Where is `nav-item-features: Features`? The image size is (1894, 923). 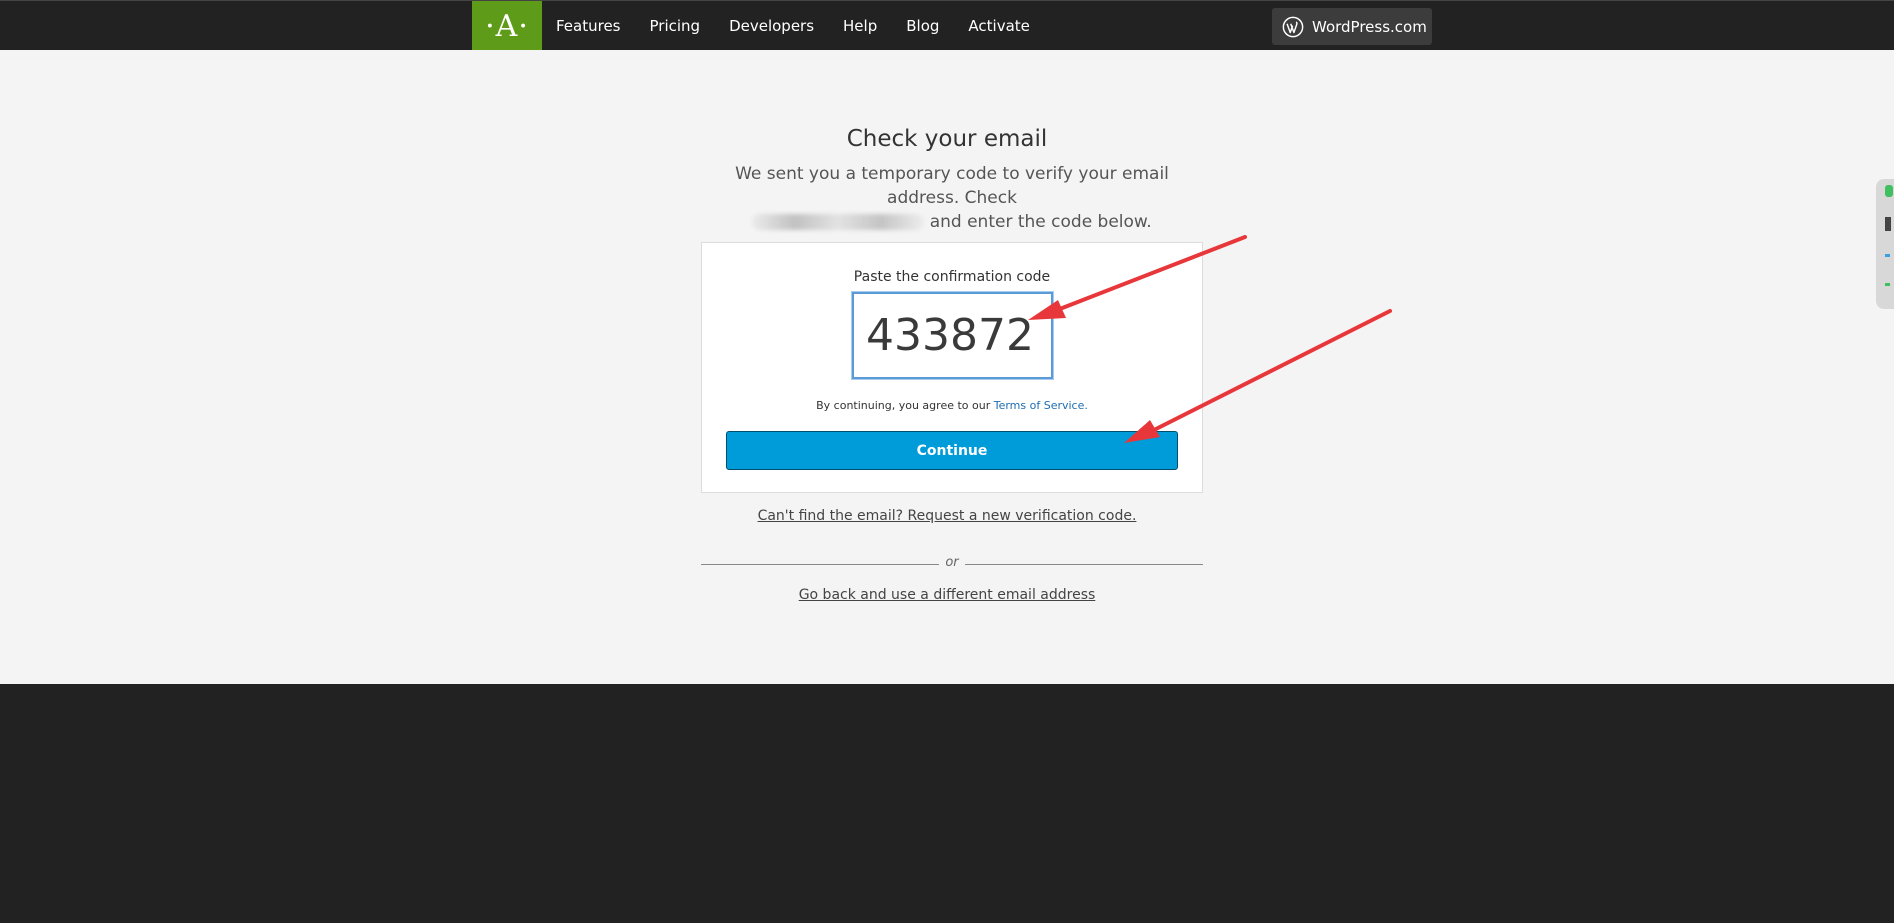
nav-item-features: Features is located at coordinates (588, 26).